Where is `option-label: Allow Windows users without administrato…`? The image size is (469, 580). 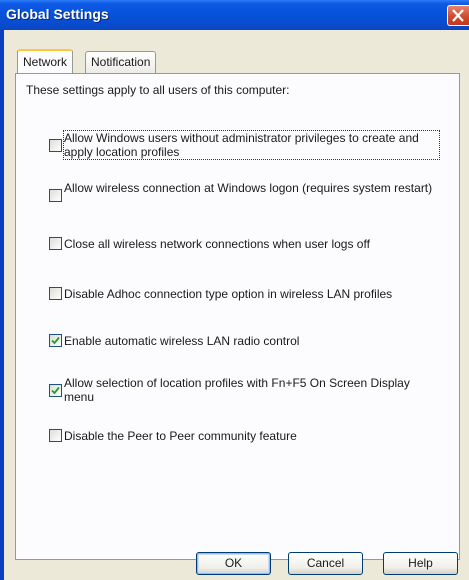
option-label: Allow Windows users without administrato… is located at coordinates (251, 145).